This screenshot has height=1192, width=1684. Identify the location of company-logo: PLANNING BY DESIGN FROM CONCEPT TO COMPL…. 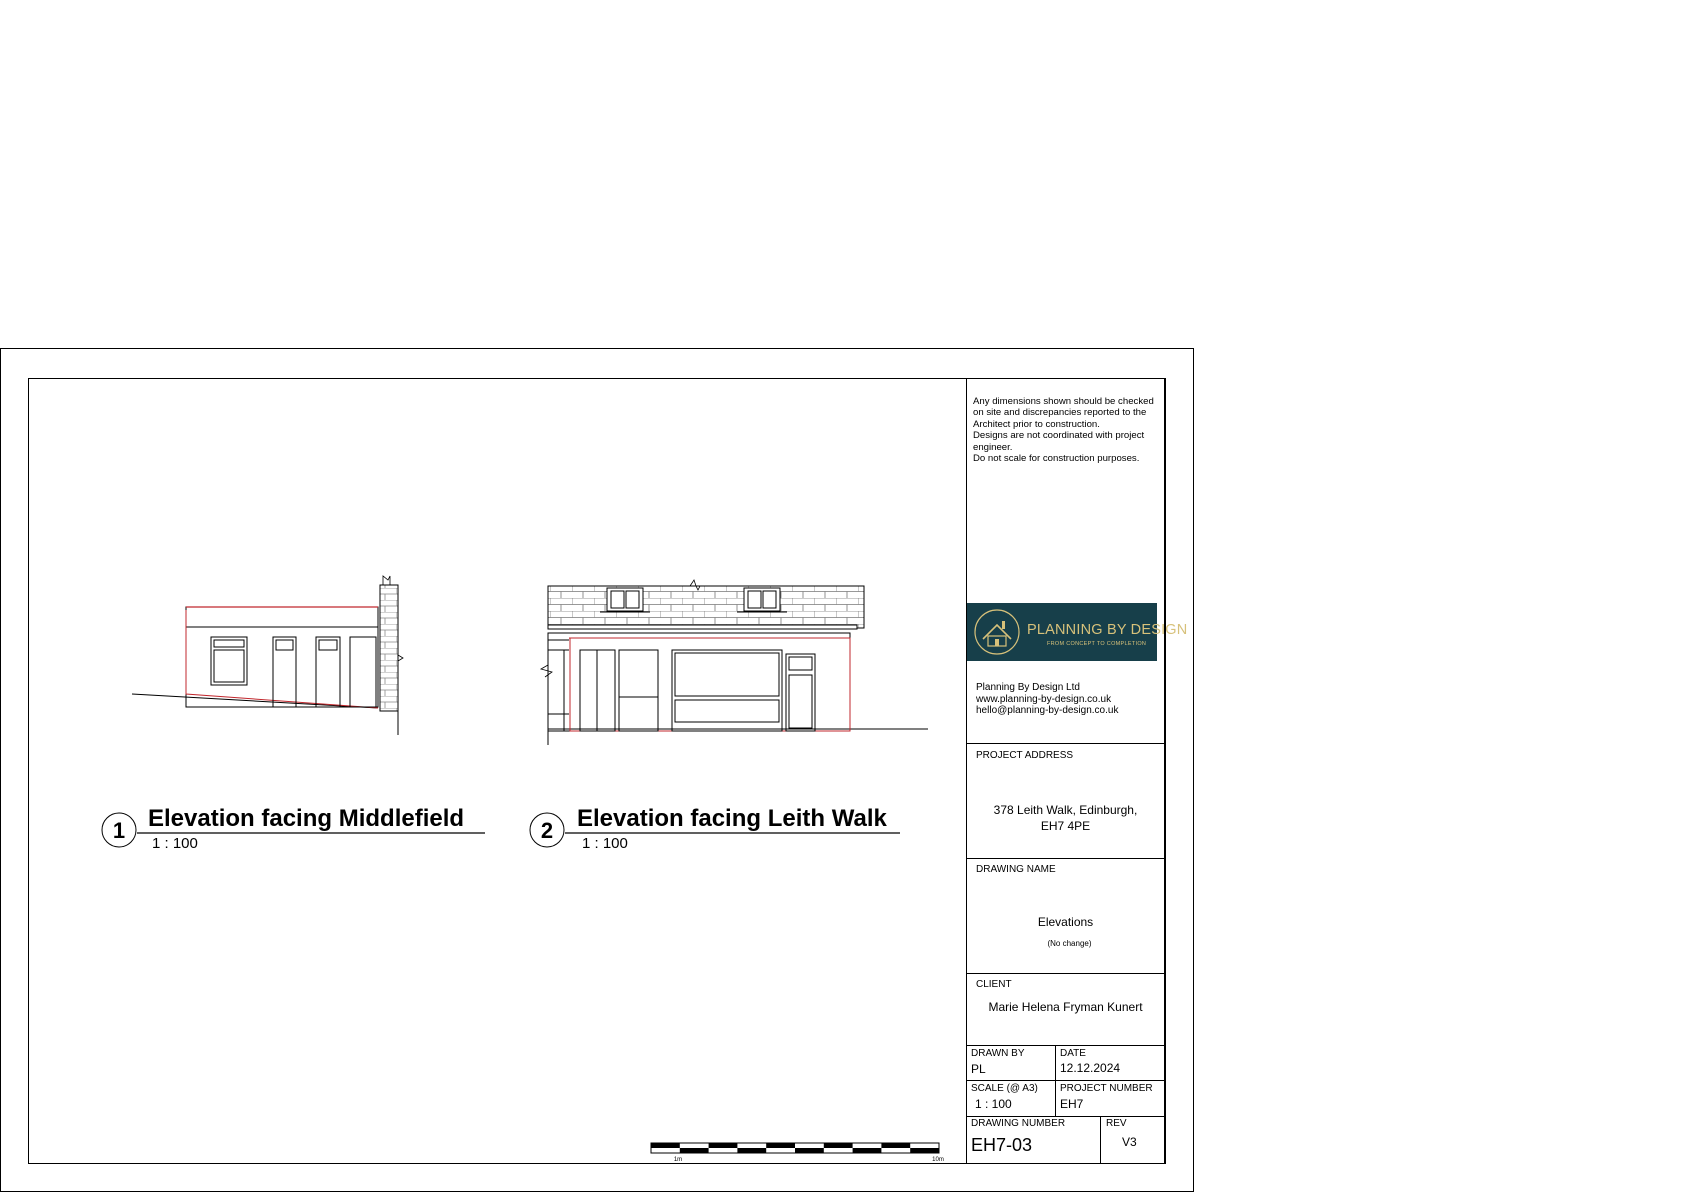
(1077, 632).